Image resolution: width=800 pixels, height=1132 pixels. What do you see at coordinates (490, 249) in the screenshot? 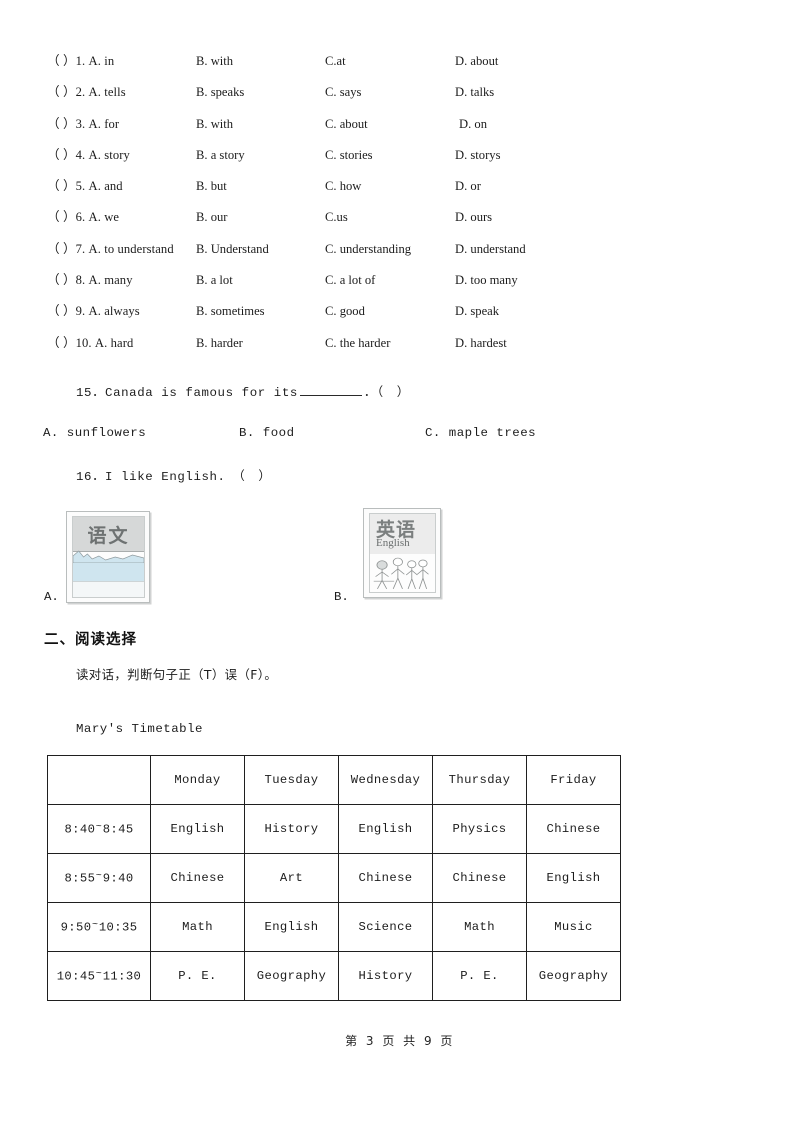
I see `cloze-option-d: D. understand` at bounding box center [490, 249].